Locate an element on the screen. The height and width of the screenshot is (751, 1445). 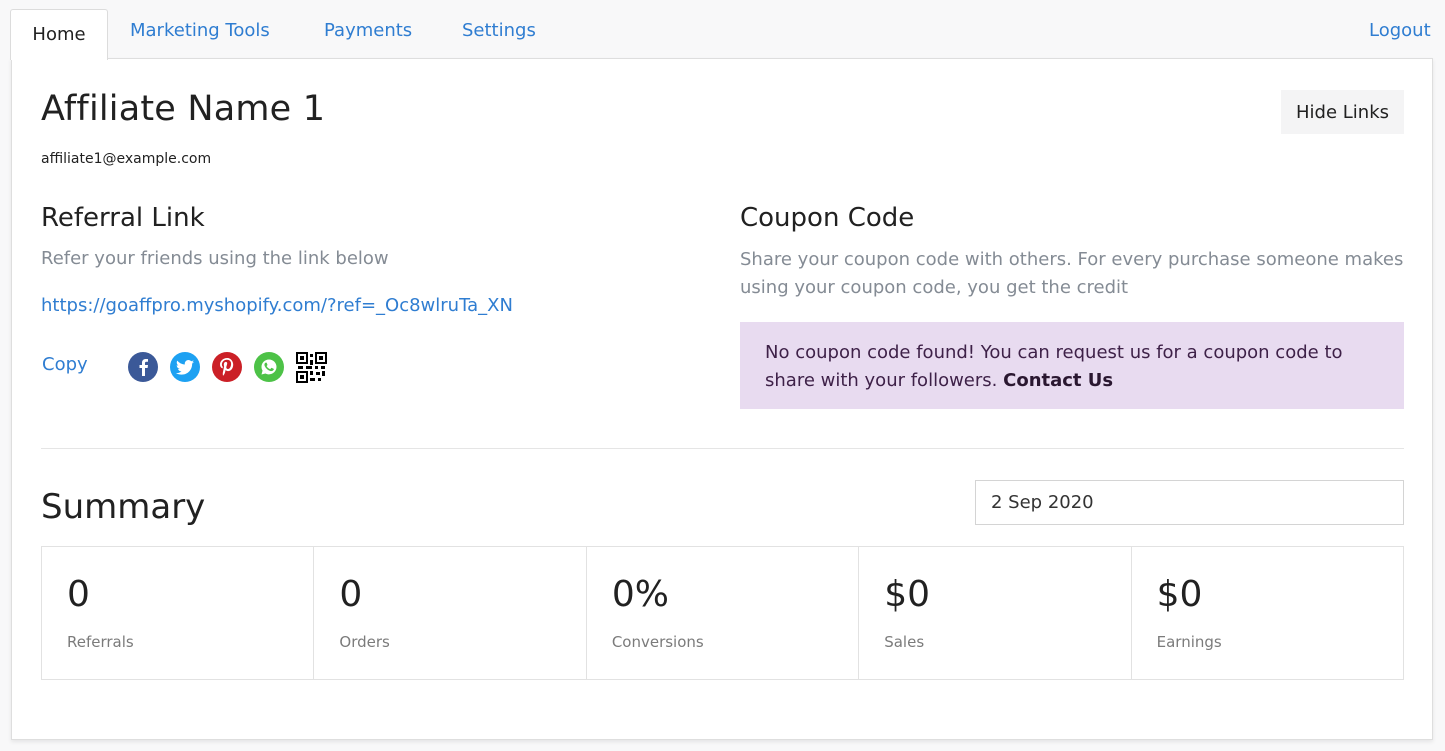
coupon-code-title: Coupon Code is located at coordinates (827, 218).